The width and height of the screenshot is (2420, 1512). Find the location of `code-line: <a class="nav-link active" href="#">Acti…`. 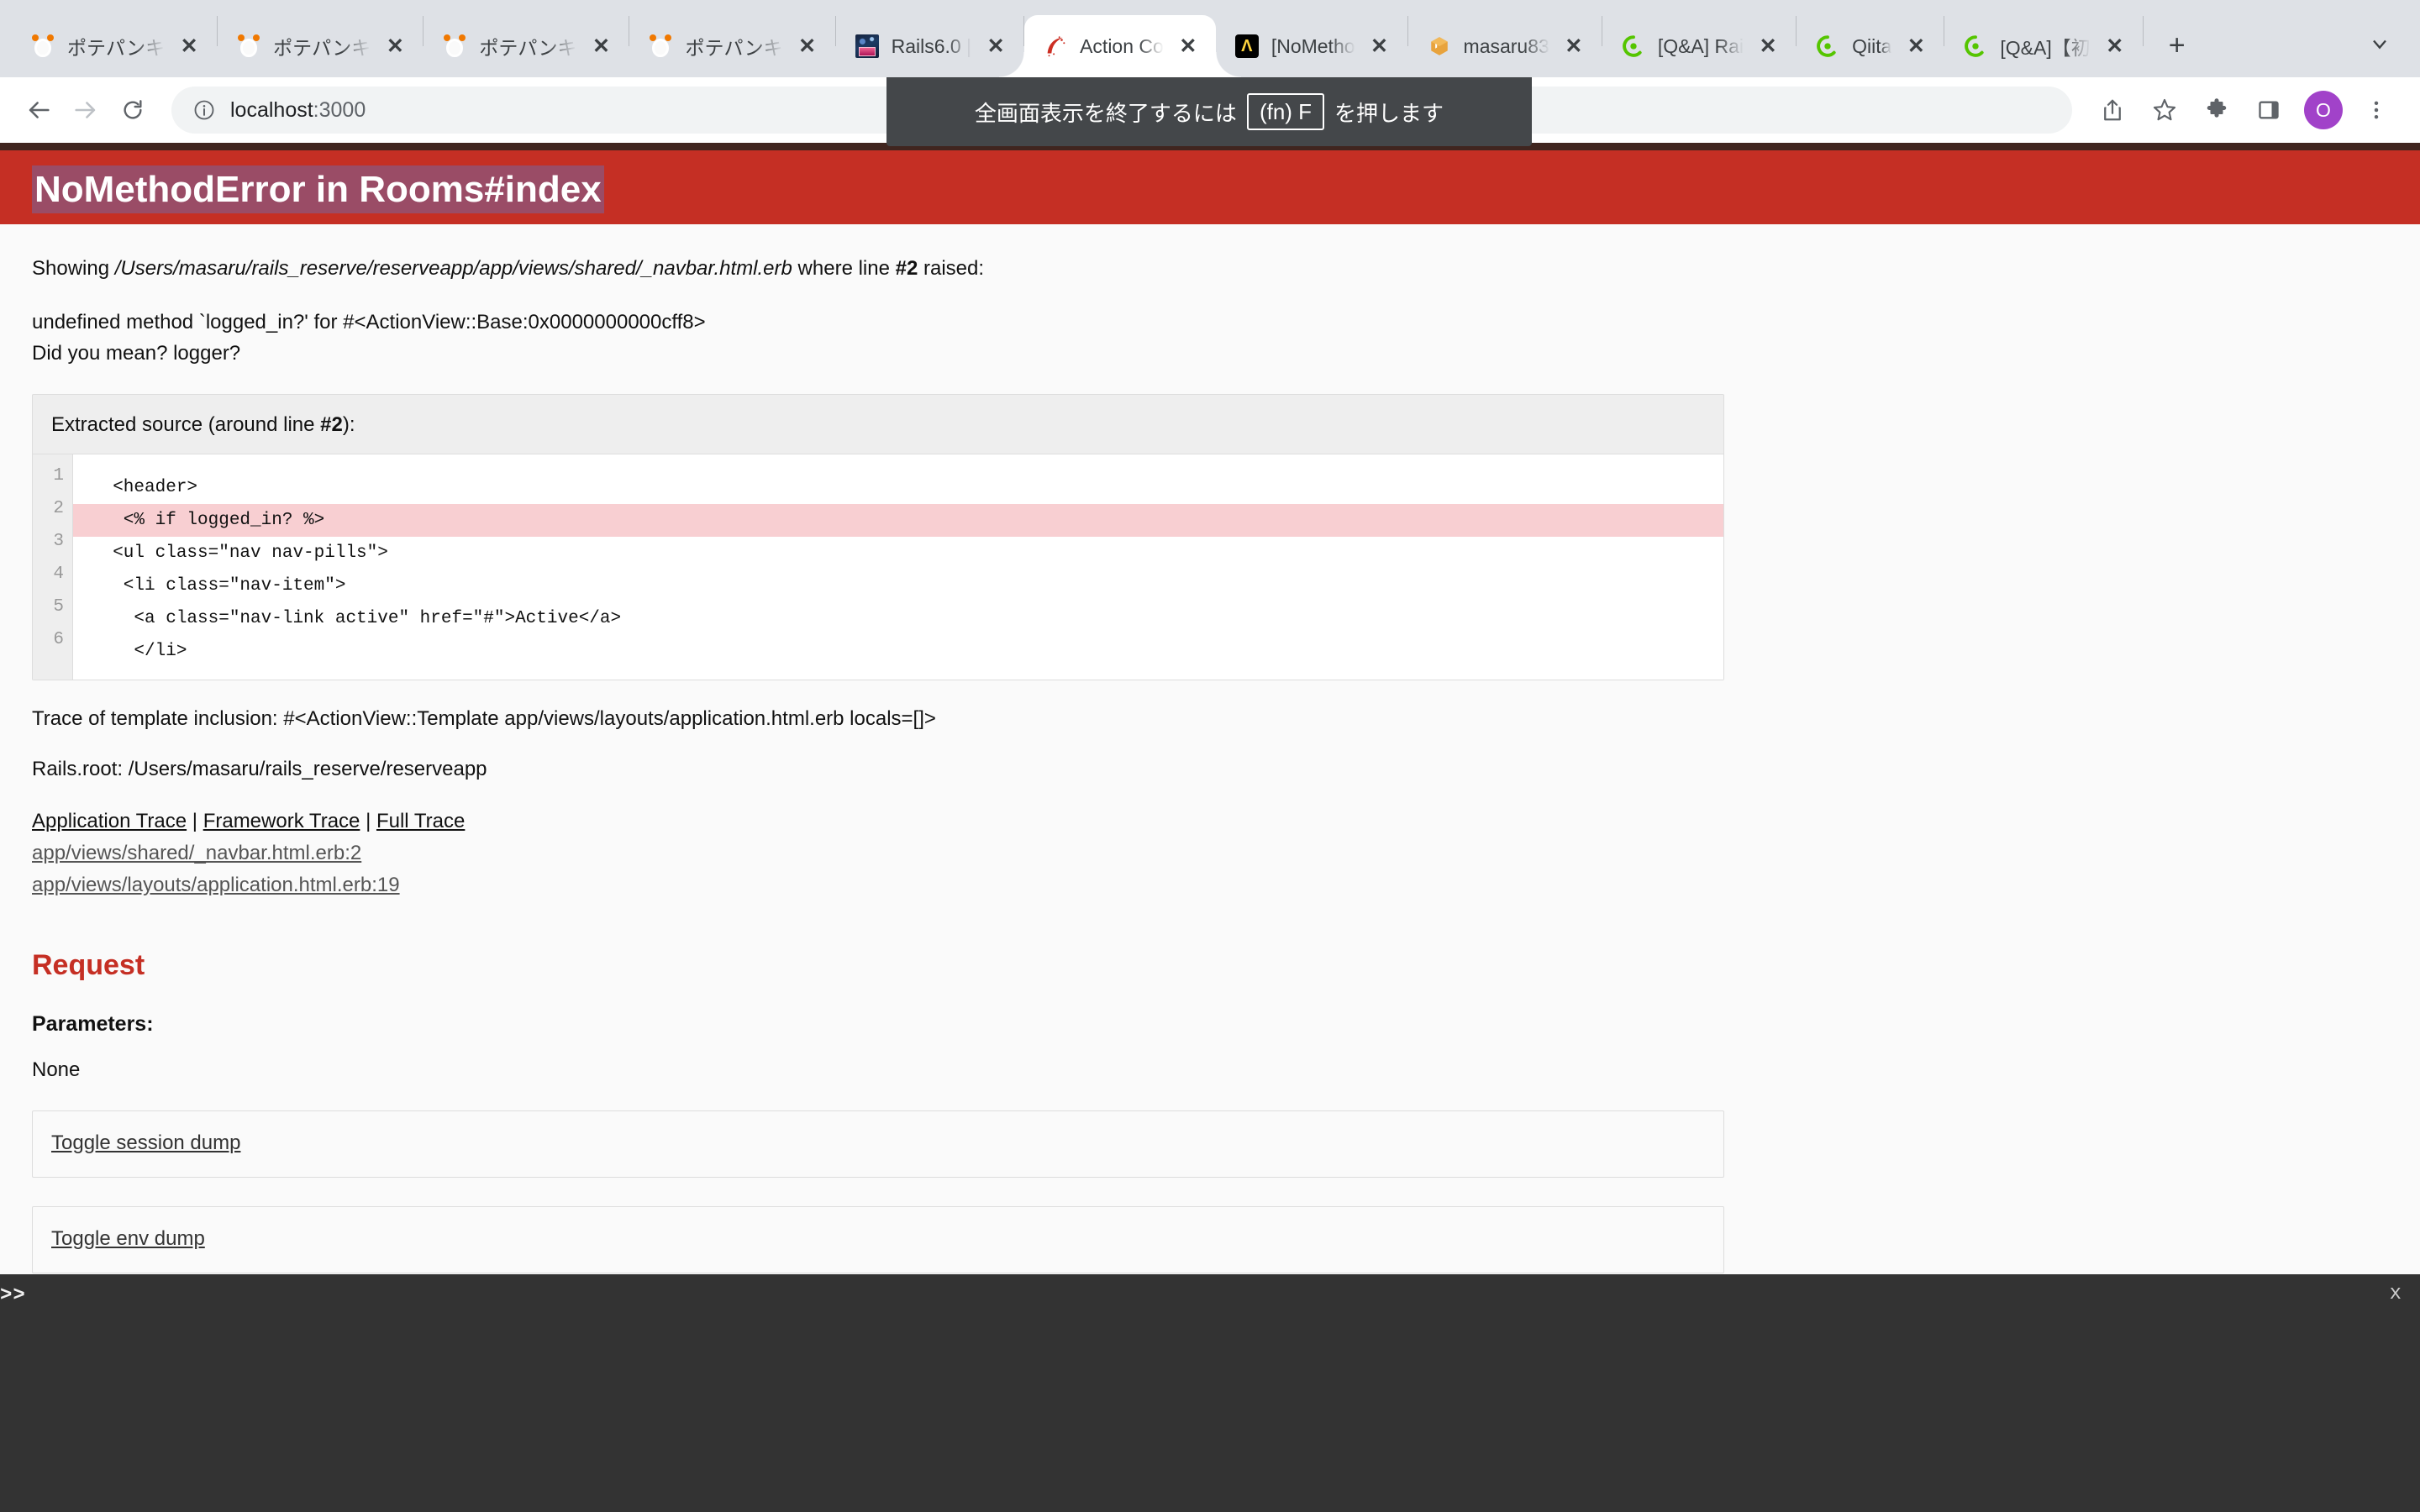

code-line: <a class="nav-link active" href="#">Acti… is located at coordinates (357, 618).